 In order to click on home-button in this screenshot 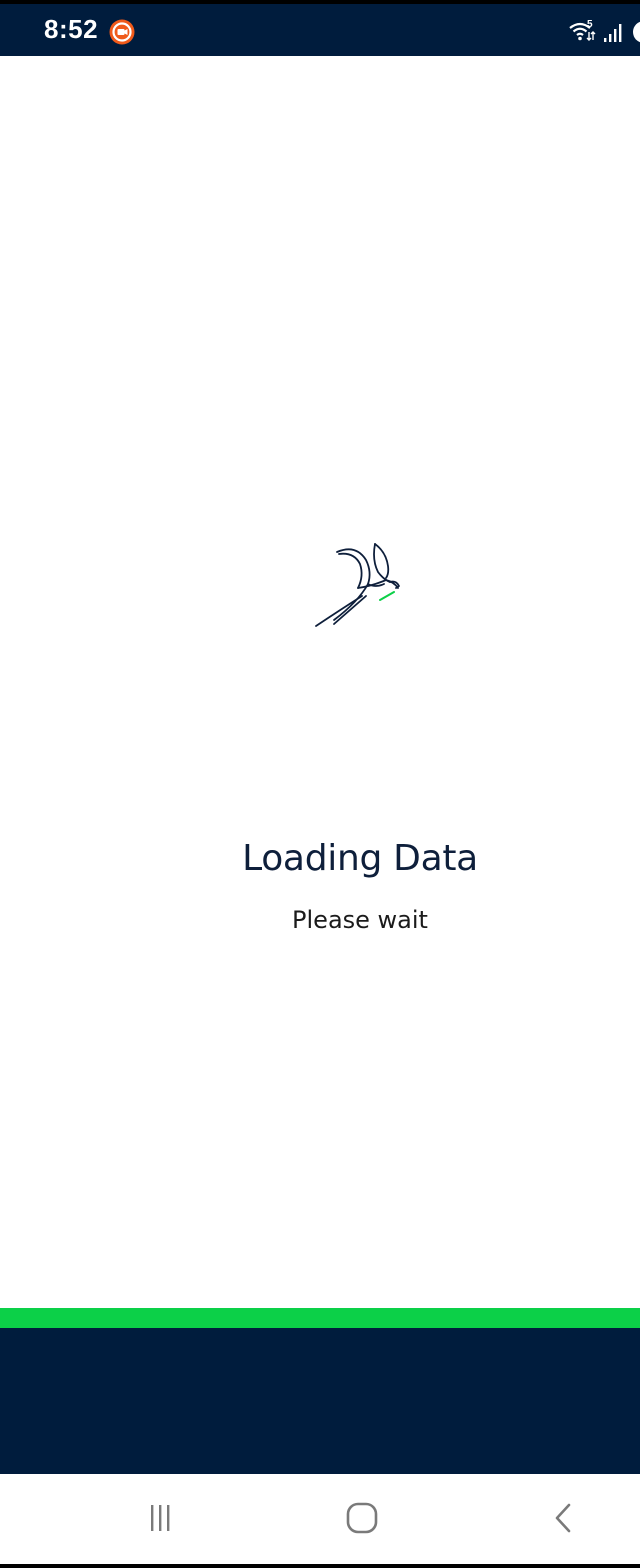, I will do `click(362, 1518)`.